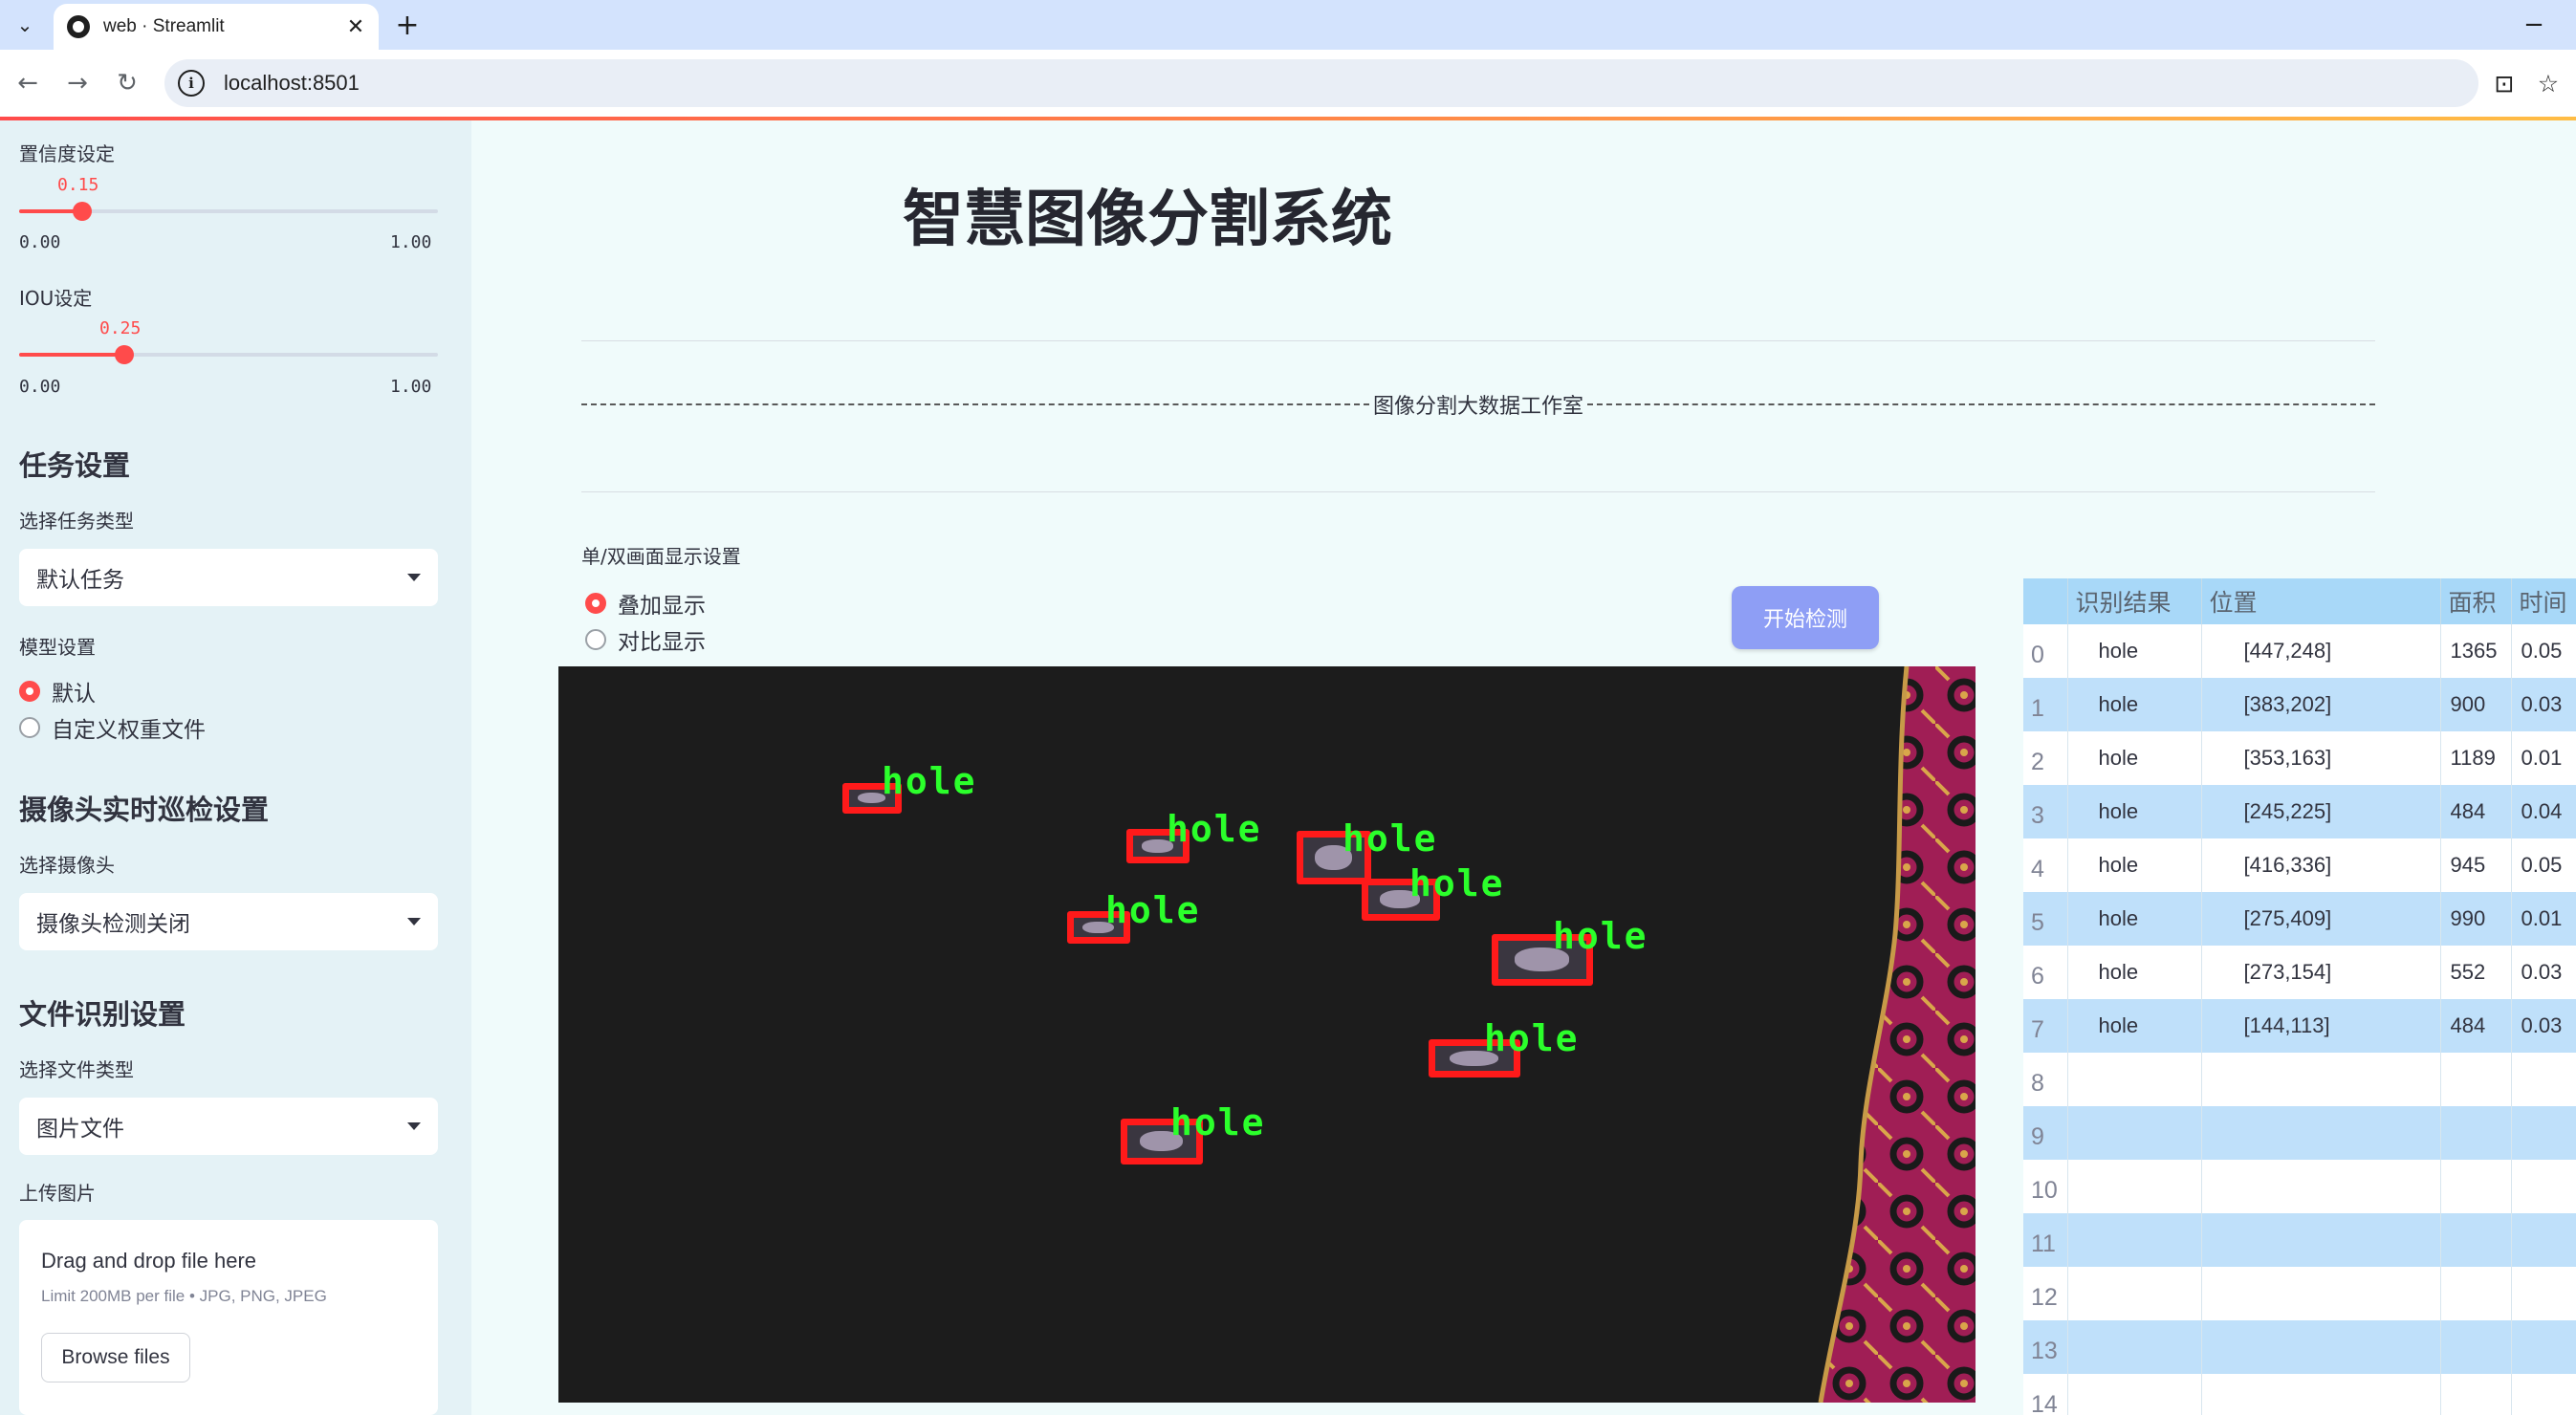  I want to click on uploader-main-text: Drag and drop file here, so click(149, 1261).